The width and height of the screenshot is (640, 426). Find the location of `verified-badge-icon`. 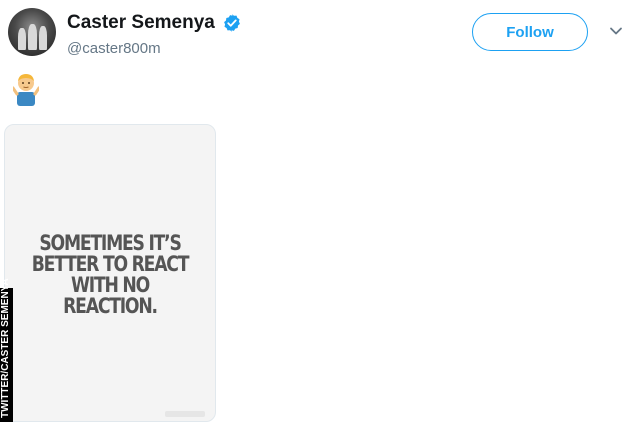

verified-badge-icon is located at coordinates (232, 23).